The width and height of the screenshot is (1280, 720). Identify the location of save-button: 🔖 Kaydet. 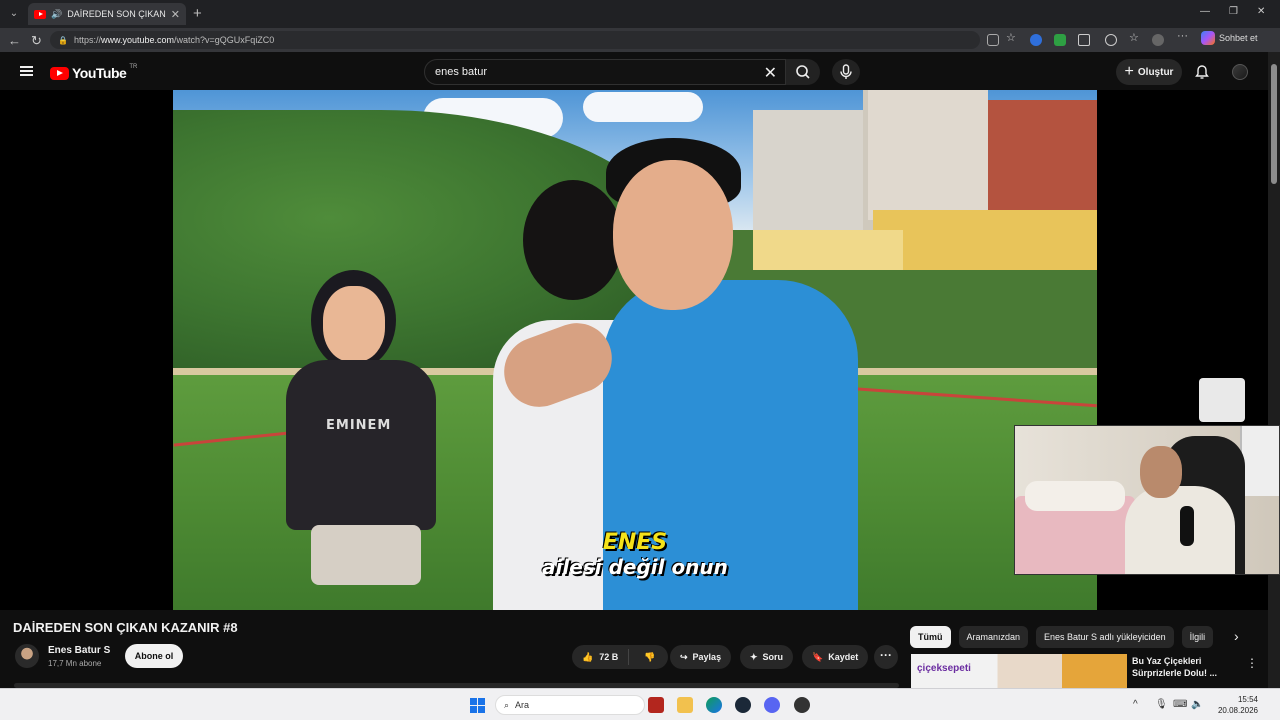
(835, 657).